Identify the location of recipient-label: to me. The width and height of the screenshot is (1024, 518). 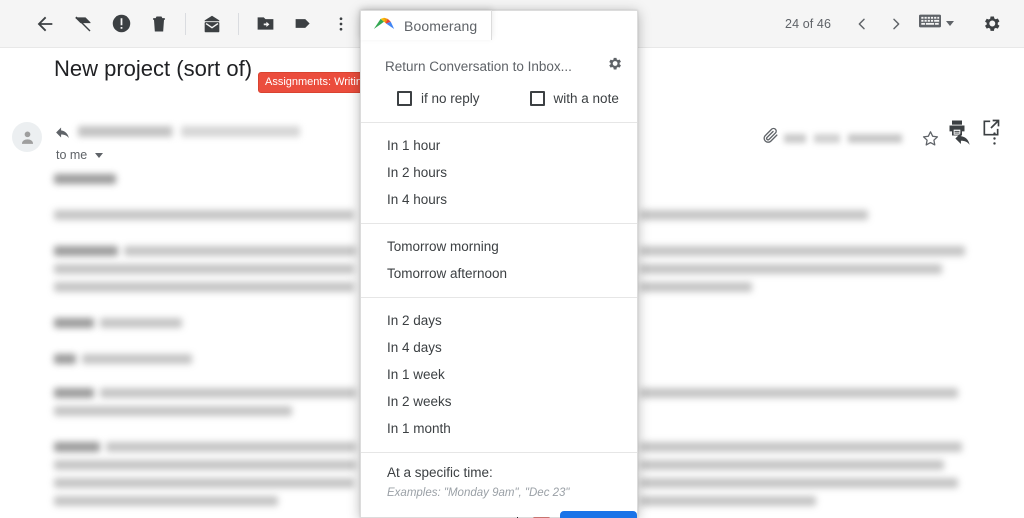
(72, 155).